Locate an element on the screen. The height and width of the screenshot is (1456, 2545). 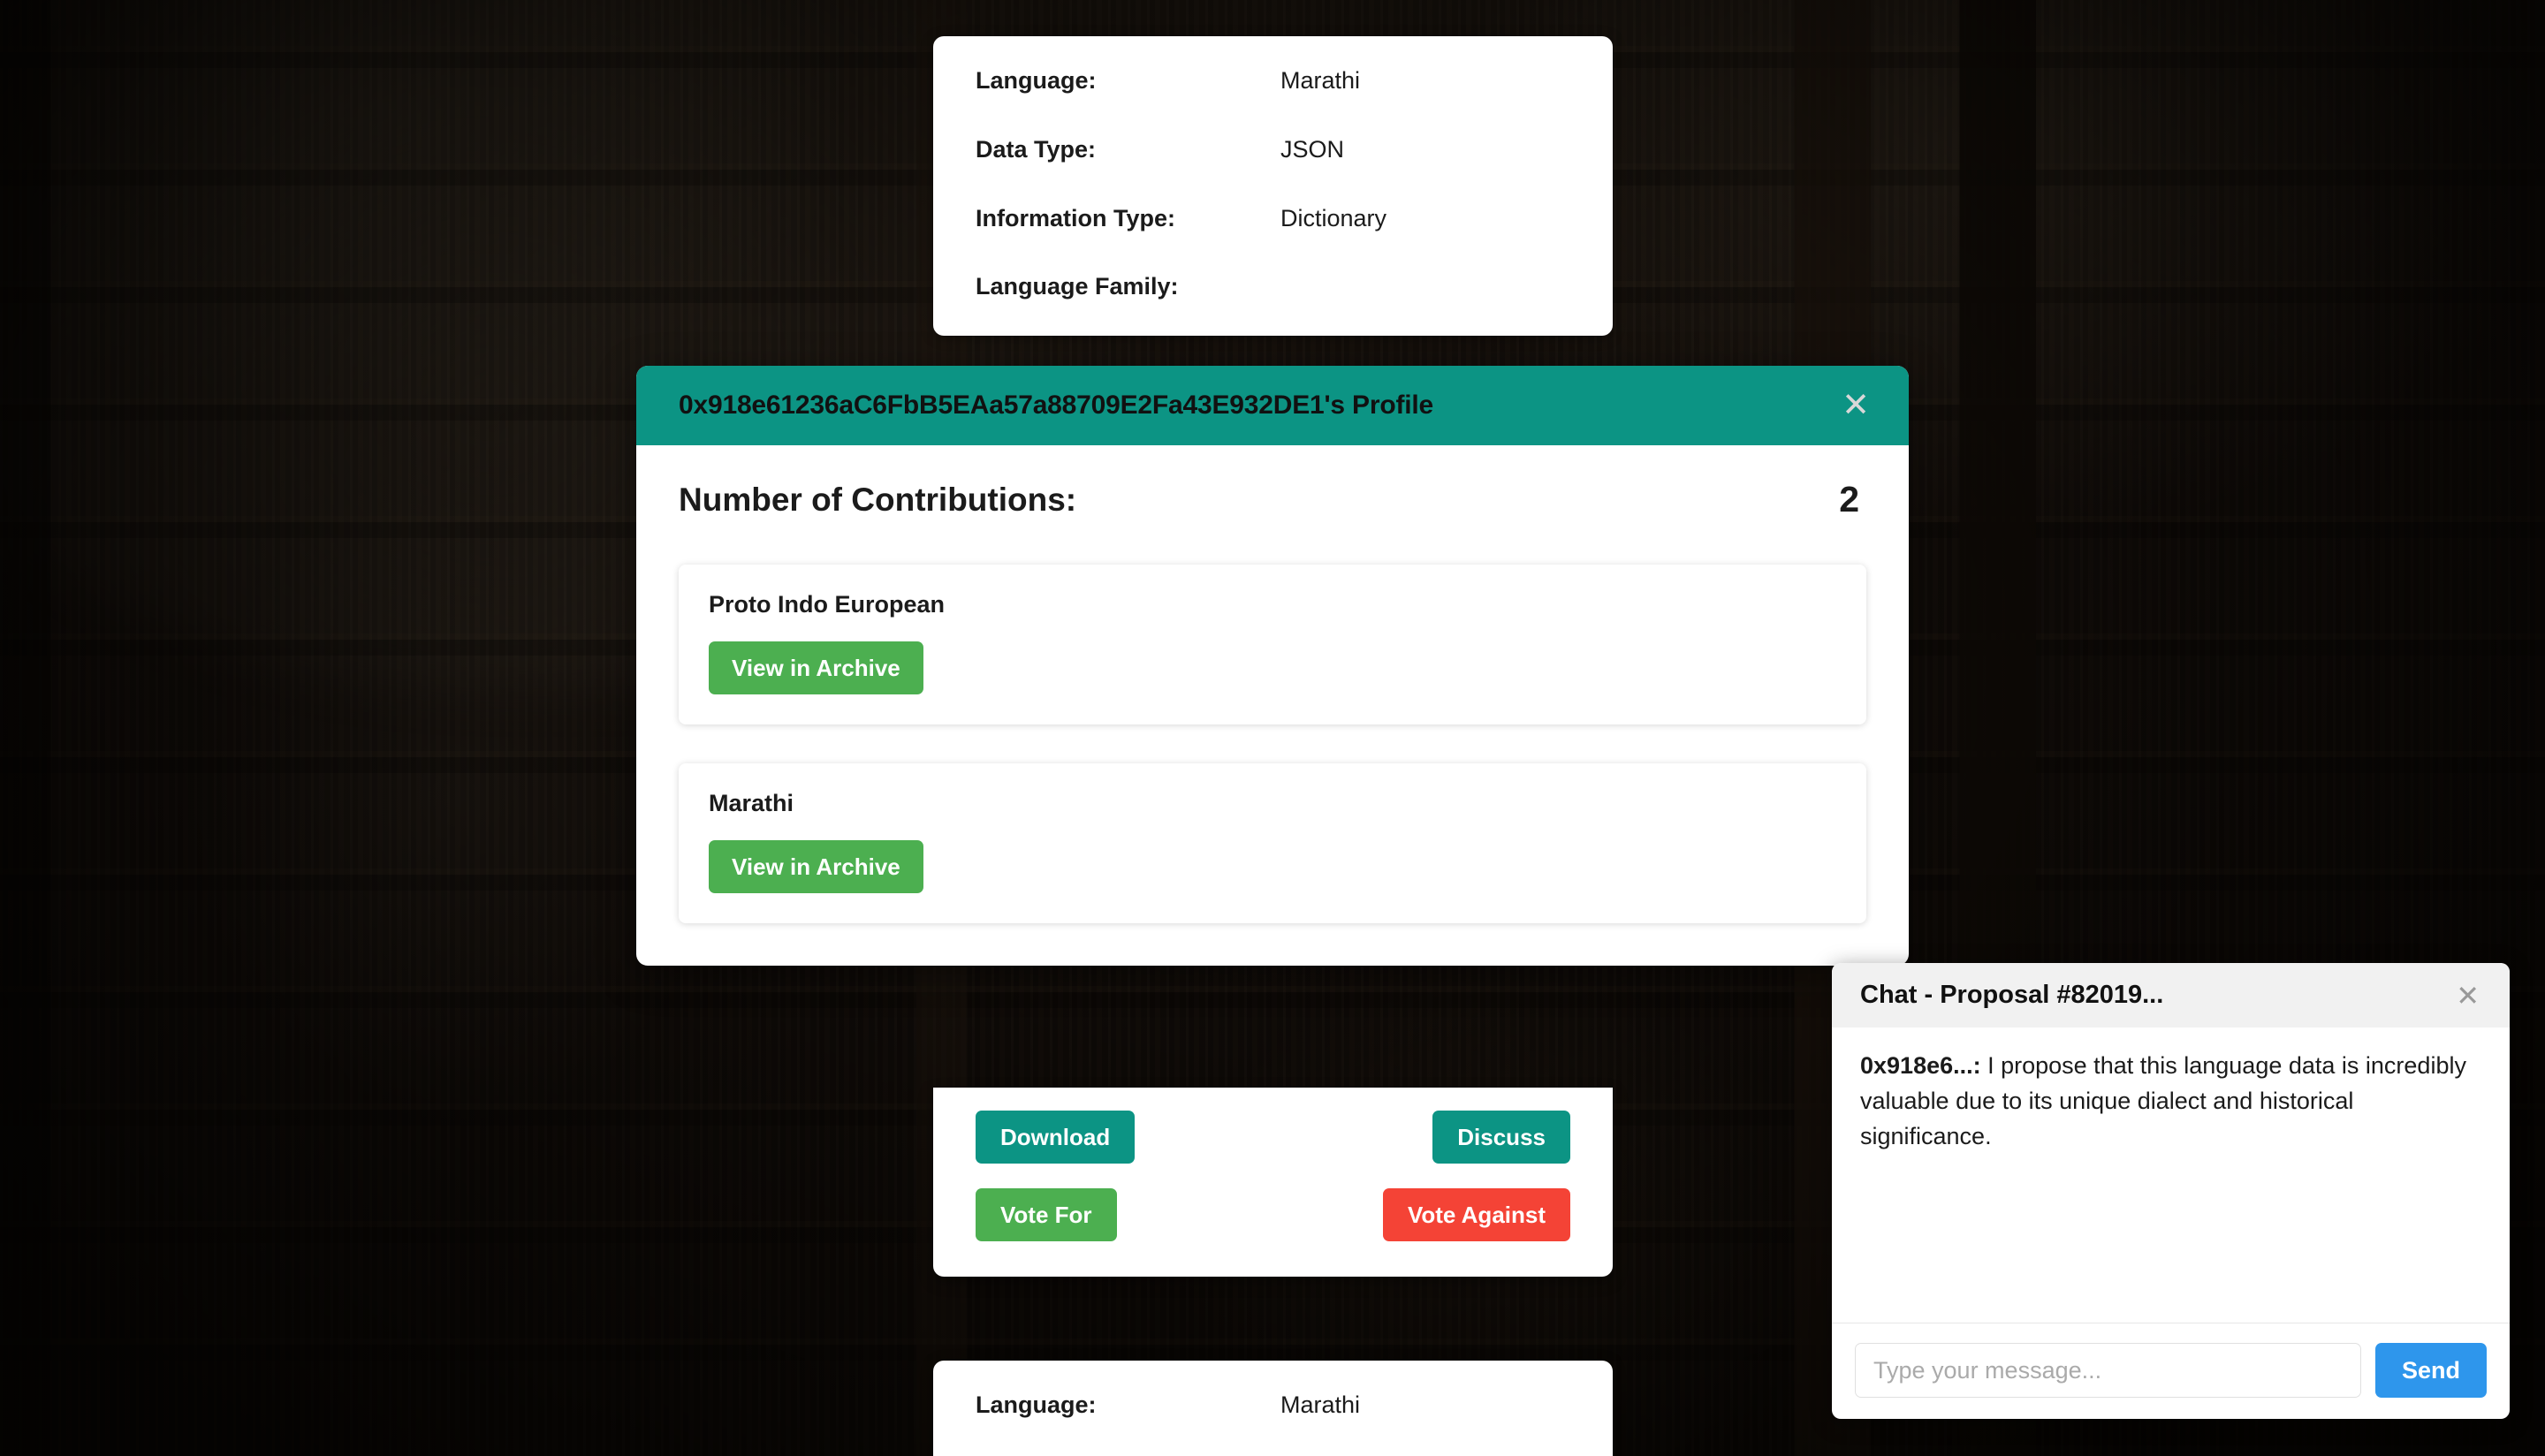
download-button: Download is located at coordinates (1056, 1137).